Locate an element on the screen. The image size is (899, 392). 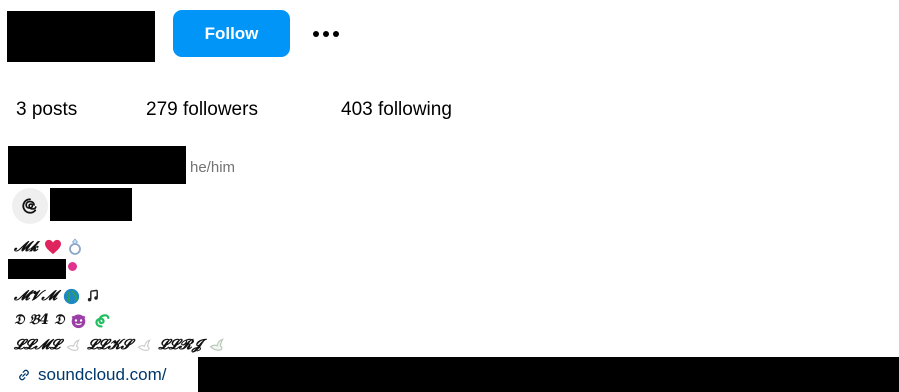
followers-link: 279 followers is located at coordinates (202, 110).